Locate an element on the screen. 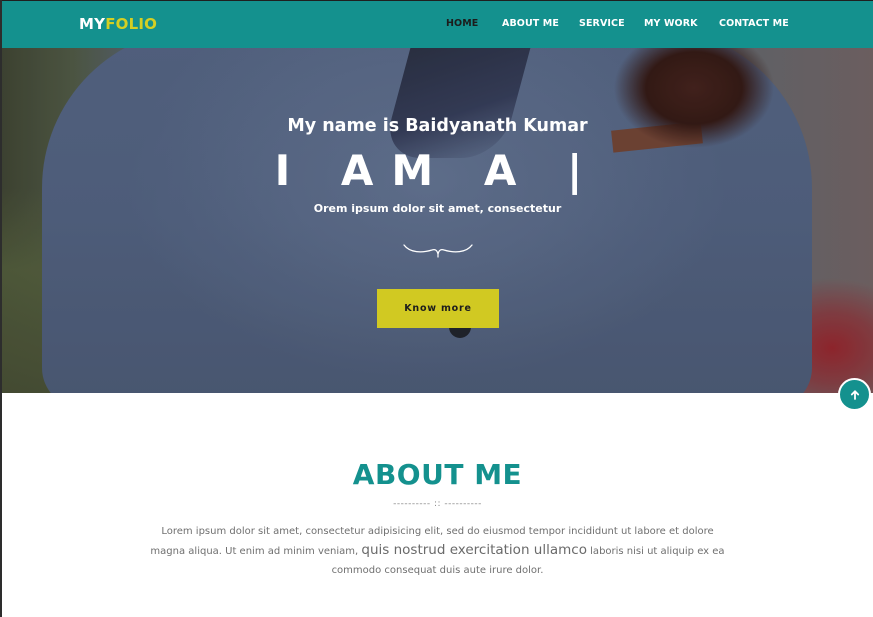  window-left-edge is located at coordinates (1, 308).